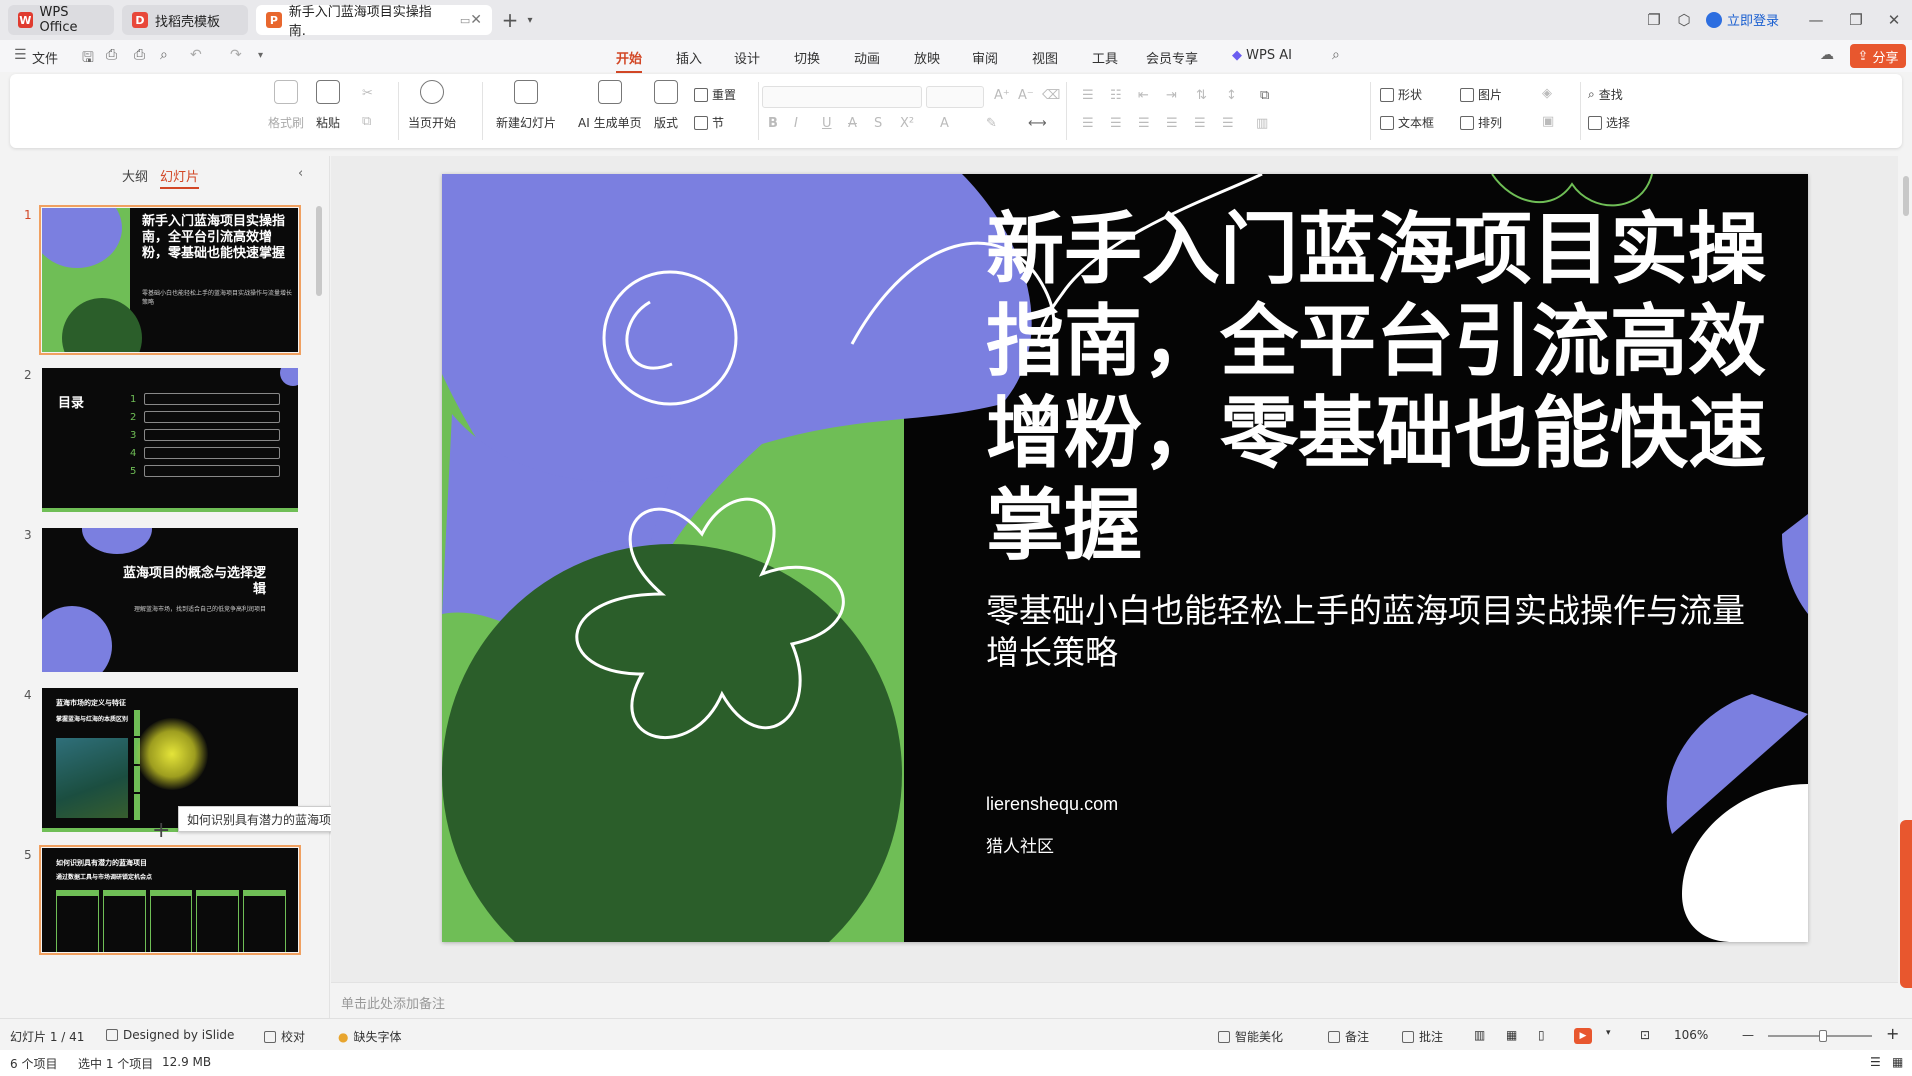 The width and height of the screenshot is (1912, 1076). What do you see at coordinates (1201, 95) in the screenshot?
I see `text-direction-icon: ⇅` at bounding box center [1201, 95].